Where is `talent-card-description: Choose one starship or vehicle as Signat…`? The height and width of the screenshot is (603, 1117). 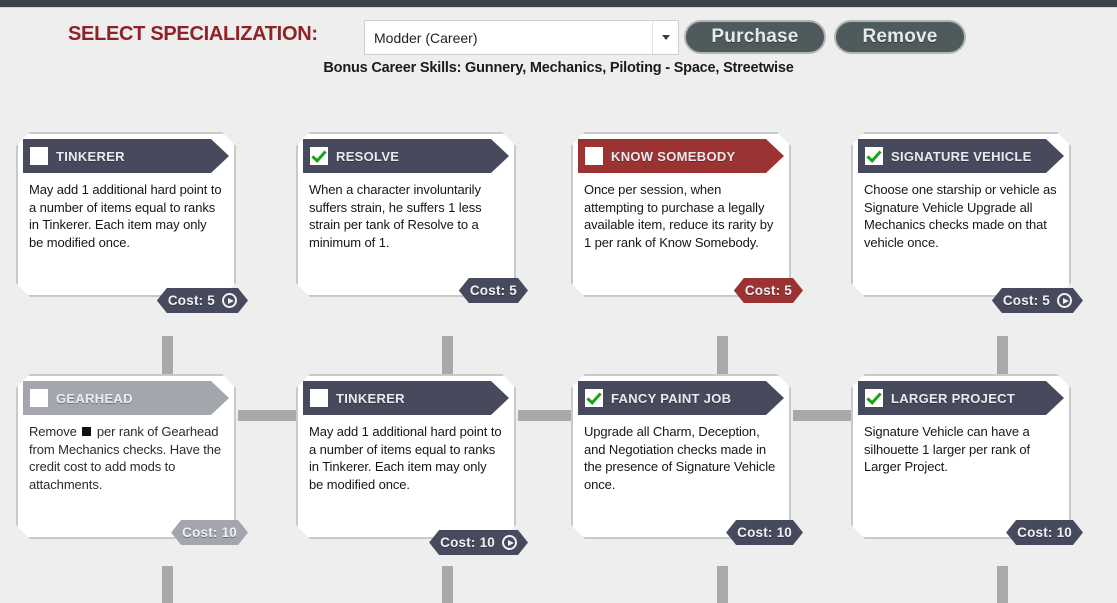 talent-card-description: Choose one starship or vehicle as Signat… is located at coordinates (960, 216).